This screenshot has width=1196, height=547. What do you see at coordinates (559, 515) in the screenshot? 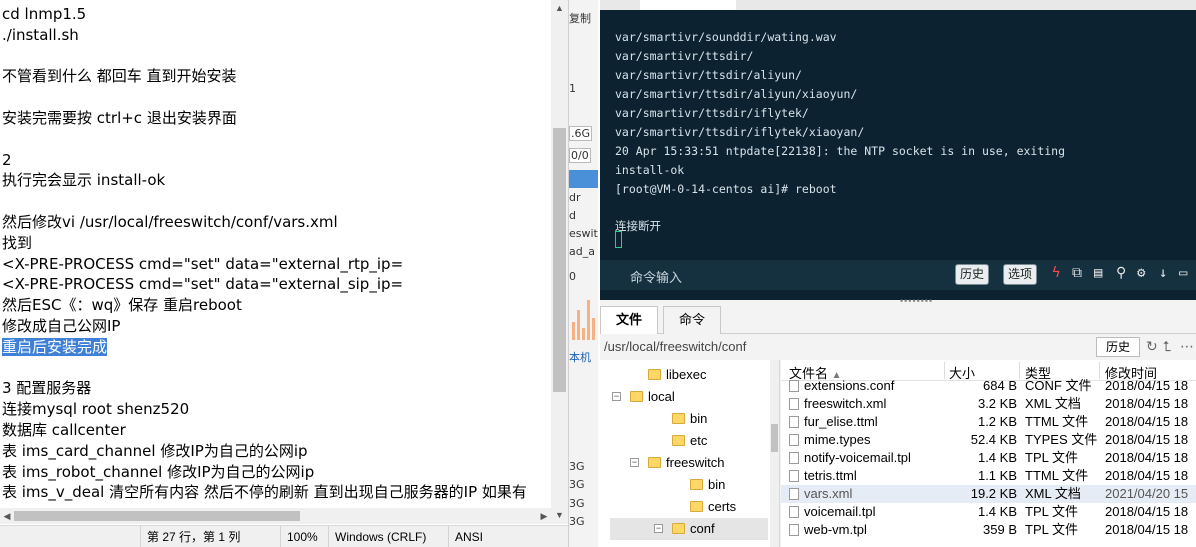
I see `scroll-down-icon: ▼` at bounding box center [559, 515].